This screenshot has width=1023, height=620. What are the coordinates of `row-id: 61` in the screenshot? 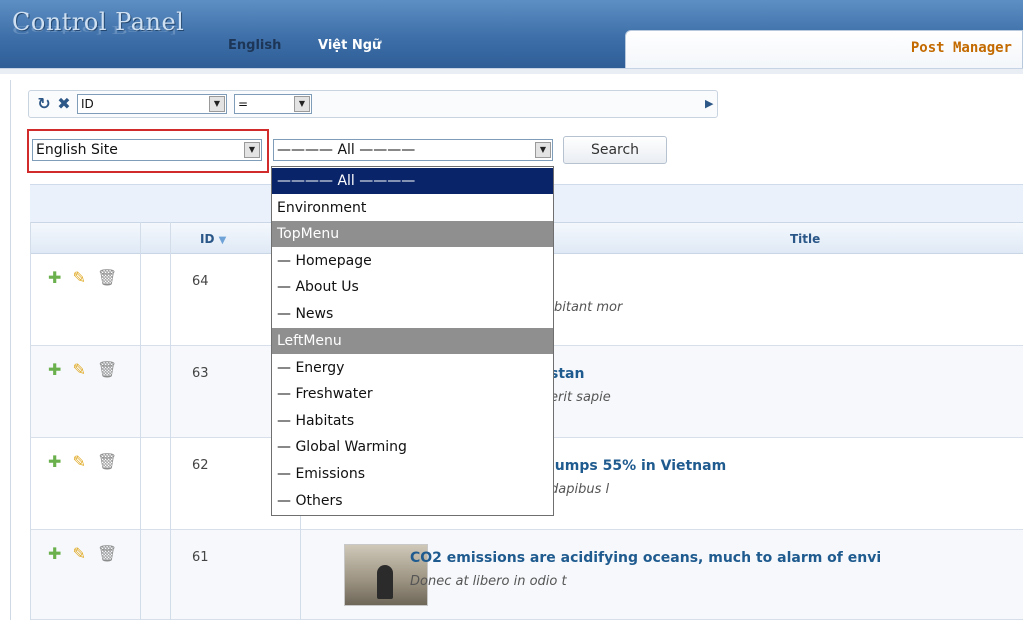 It's located at (200, 557).